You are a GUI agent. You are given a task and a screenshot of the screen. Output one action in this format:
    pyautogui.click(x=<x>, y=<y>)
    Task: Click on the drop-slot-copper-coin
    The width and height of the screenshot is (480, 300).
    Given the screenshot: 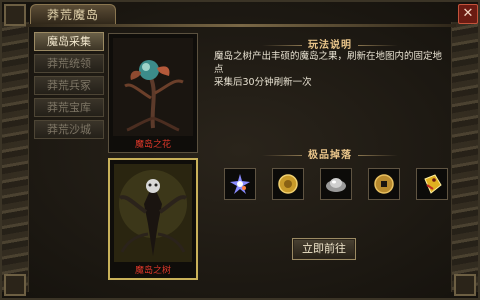 What is the action you would take?
    pyautogui.click(x=384, y=184)
    